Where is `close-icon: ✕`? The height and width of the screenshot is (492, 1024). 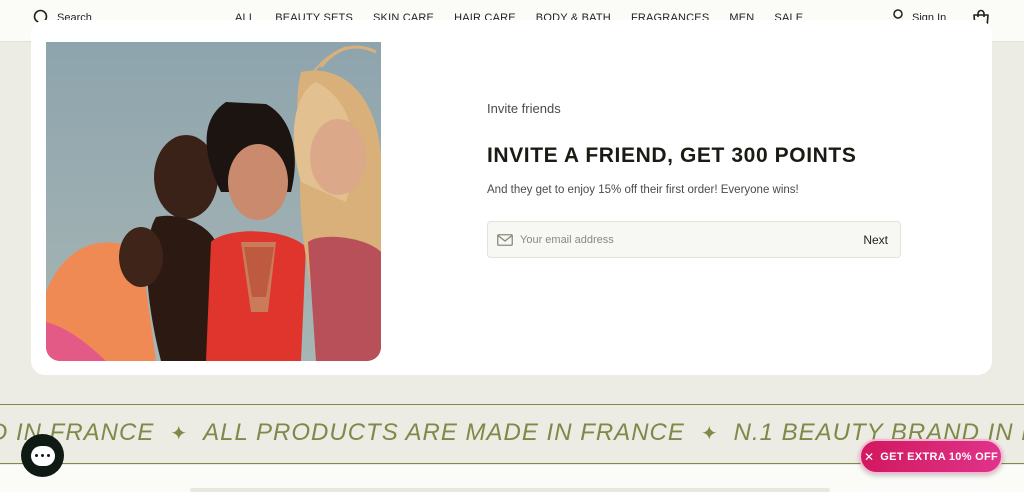
close-icon: ✕ is located at coordinates (869, 457).